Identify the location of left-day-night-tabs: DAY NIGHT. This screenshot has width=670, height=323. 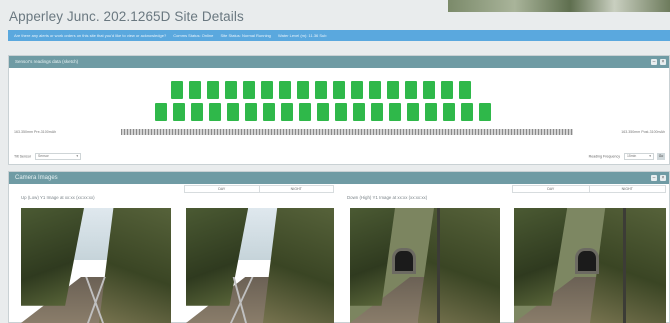
(259, 189).